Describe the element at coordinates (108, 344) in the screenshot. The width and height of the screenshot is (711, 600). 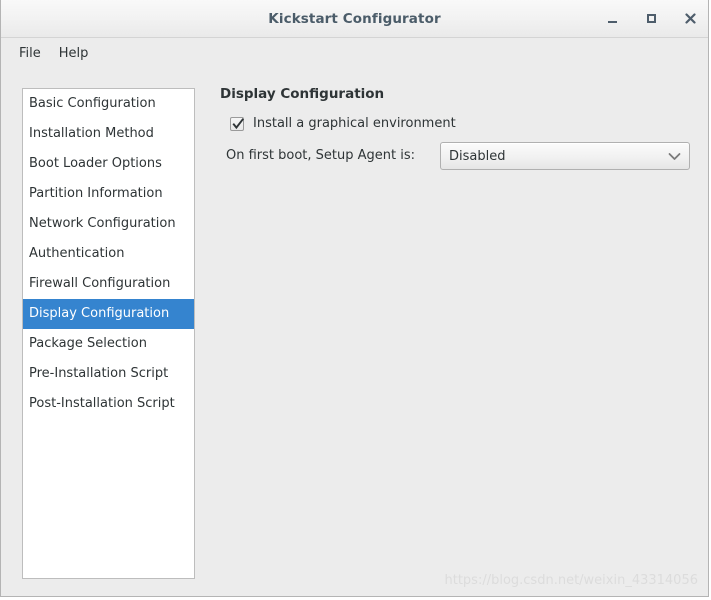
I see `sidebar-item-package-selection: Package Selection` at that location.